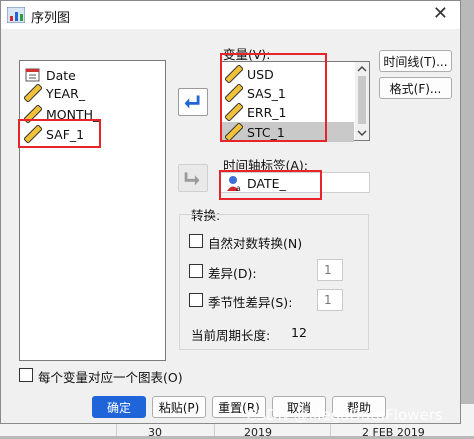 The image size is (474, 439). What do you see at coordinates (230, 15) in the screenshot?
I see `title-bar: 序列图 ✕` at bounding box center [230, 15].